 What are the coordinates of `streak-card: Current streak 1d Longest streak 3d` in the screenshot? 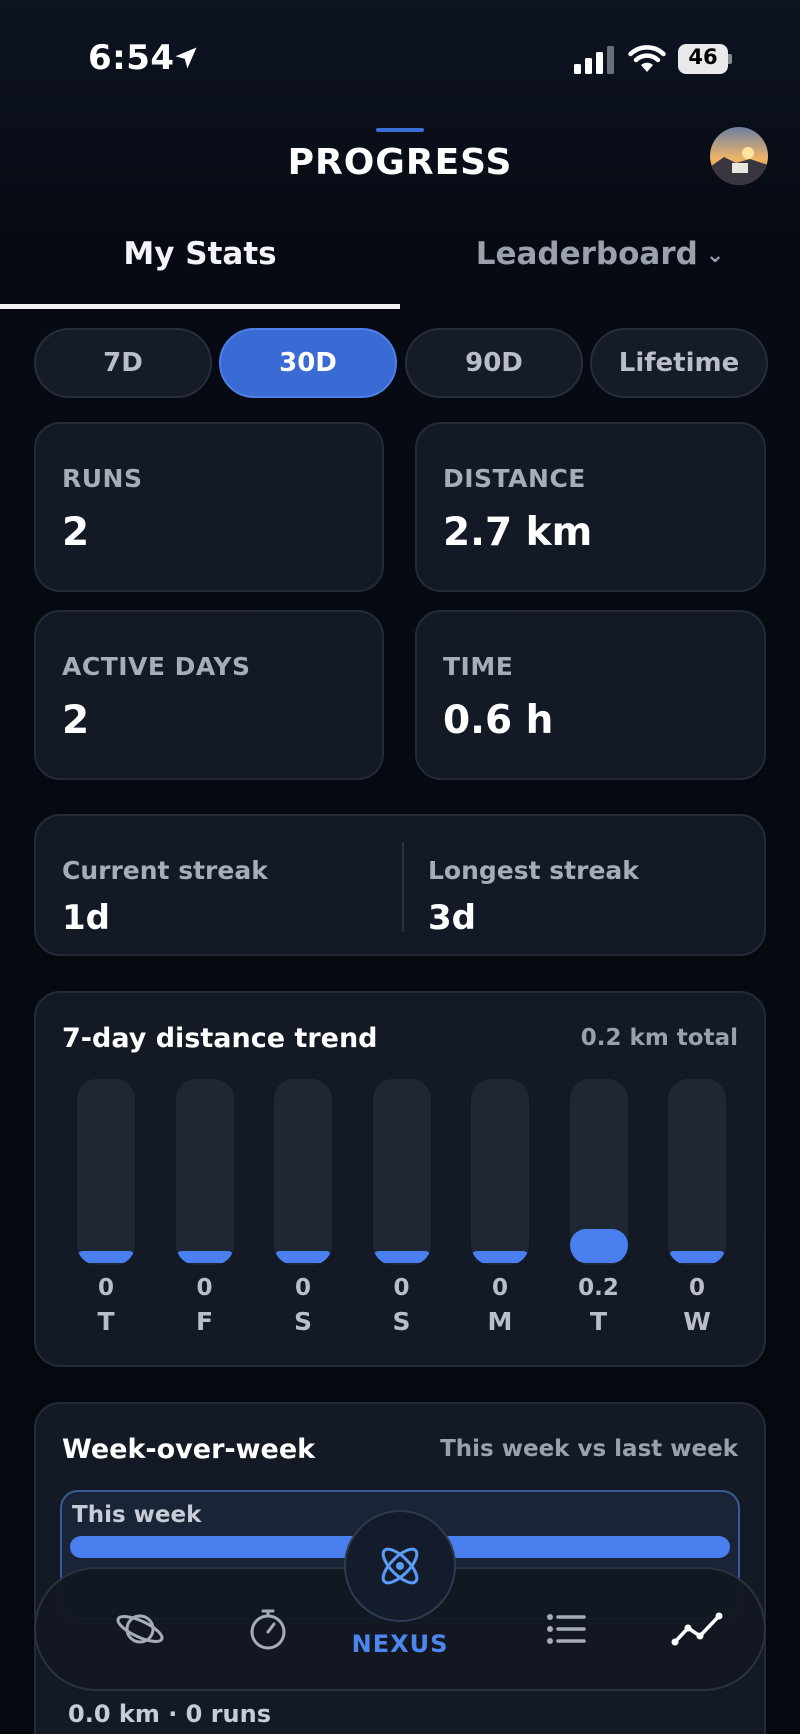 It's located at (400, 885).